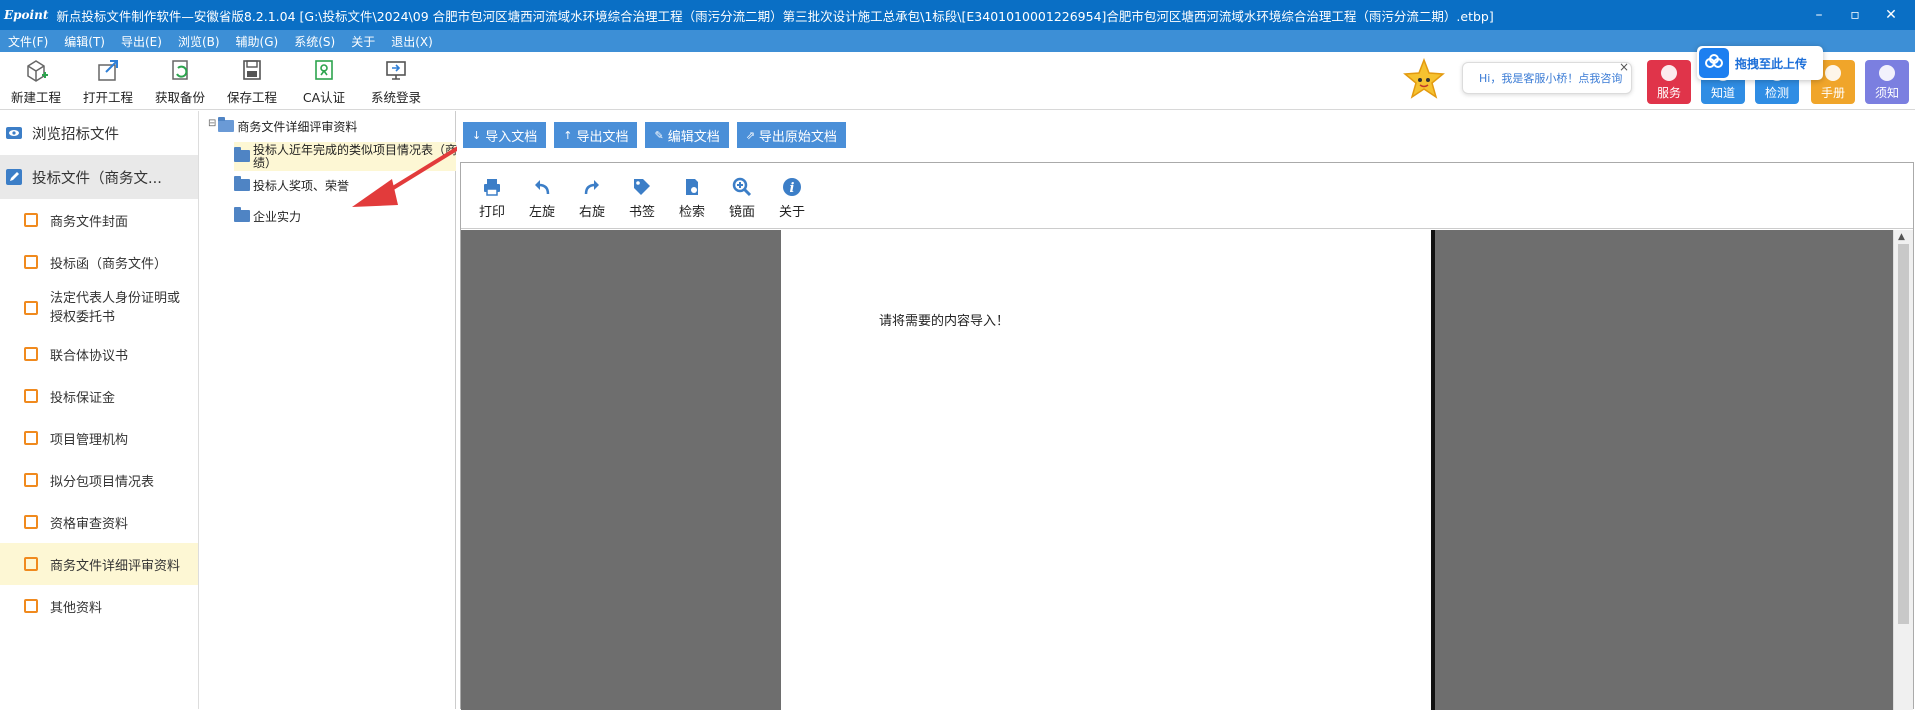 Image resolution: width=1915 pixels, height=710 pixels. I want to click on print-label: 打印, so click(491, 212).